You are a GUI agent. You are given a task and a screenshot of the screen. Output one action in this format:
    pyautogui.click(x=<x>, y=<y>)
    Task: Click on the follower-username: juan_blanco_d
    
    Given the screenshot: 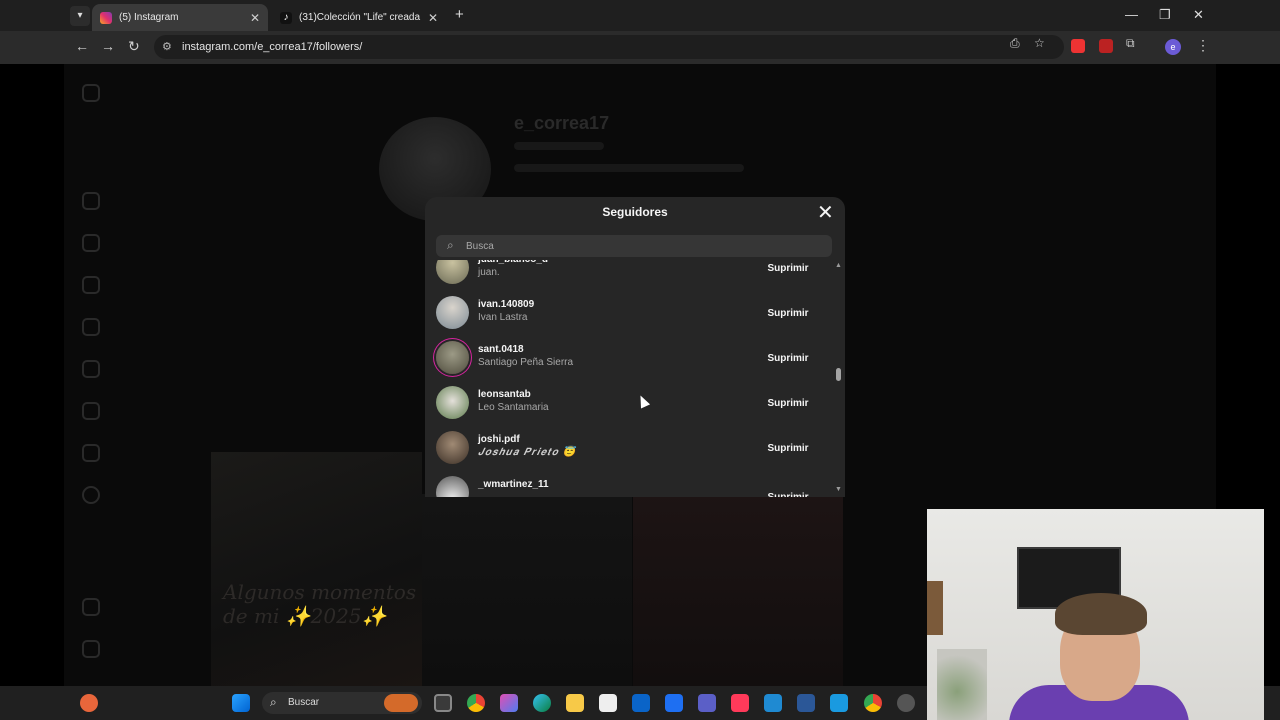 What is the action you would take?
    pyautogui.click(x=513, y=262)
    